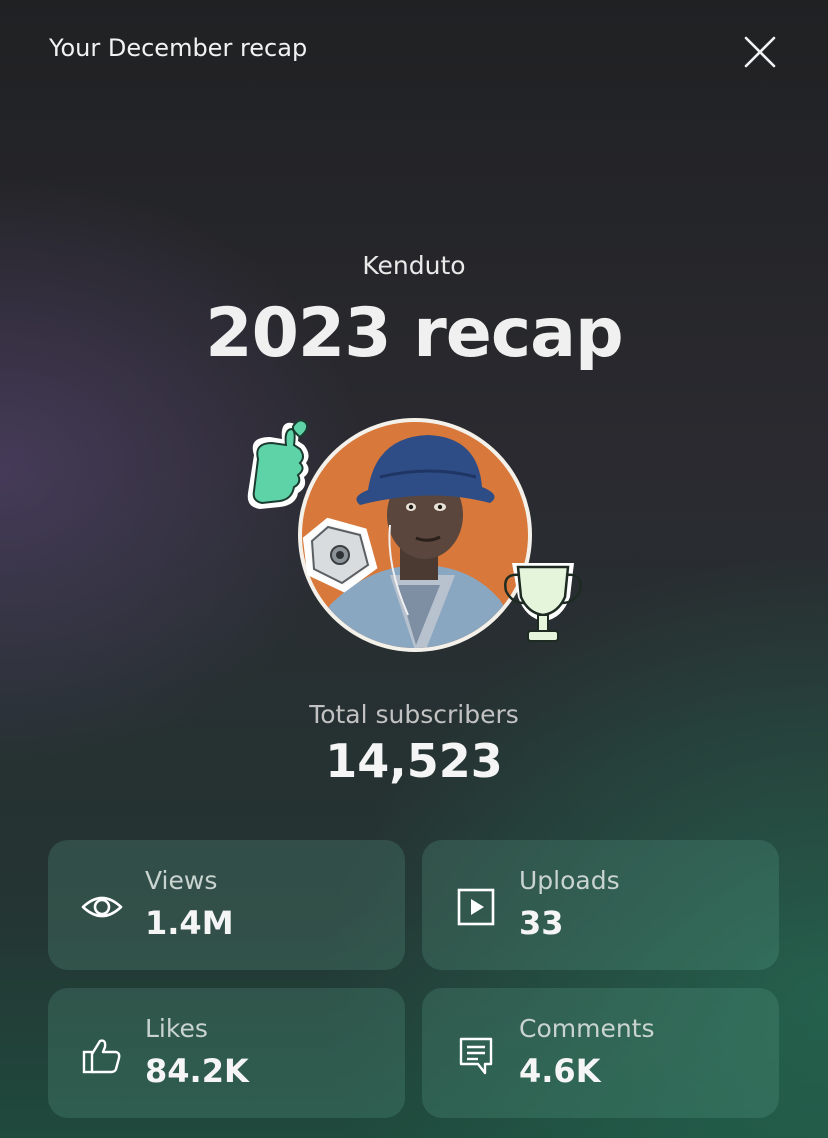  I want to click on uploads-value: 33, so click(541, 923).